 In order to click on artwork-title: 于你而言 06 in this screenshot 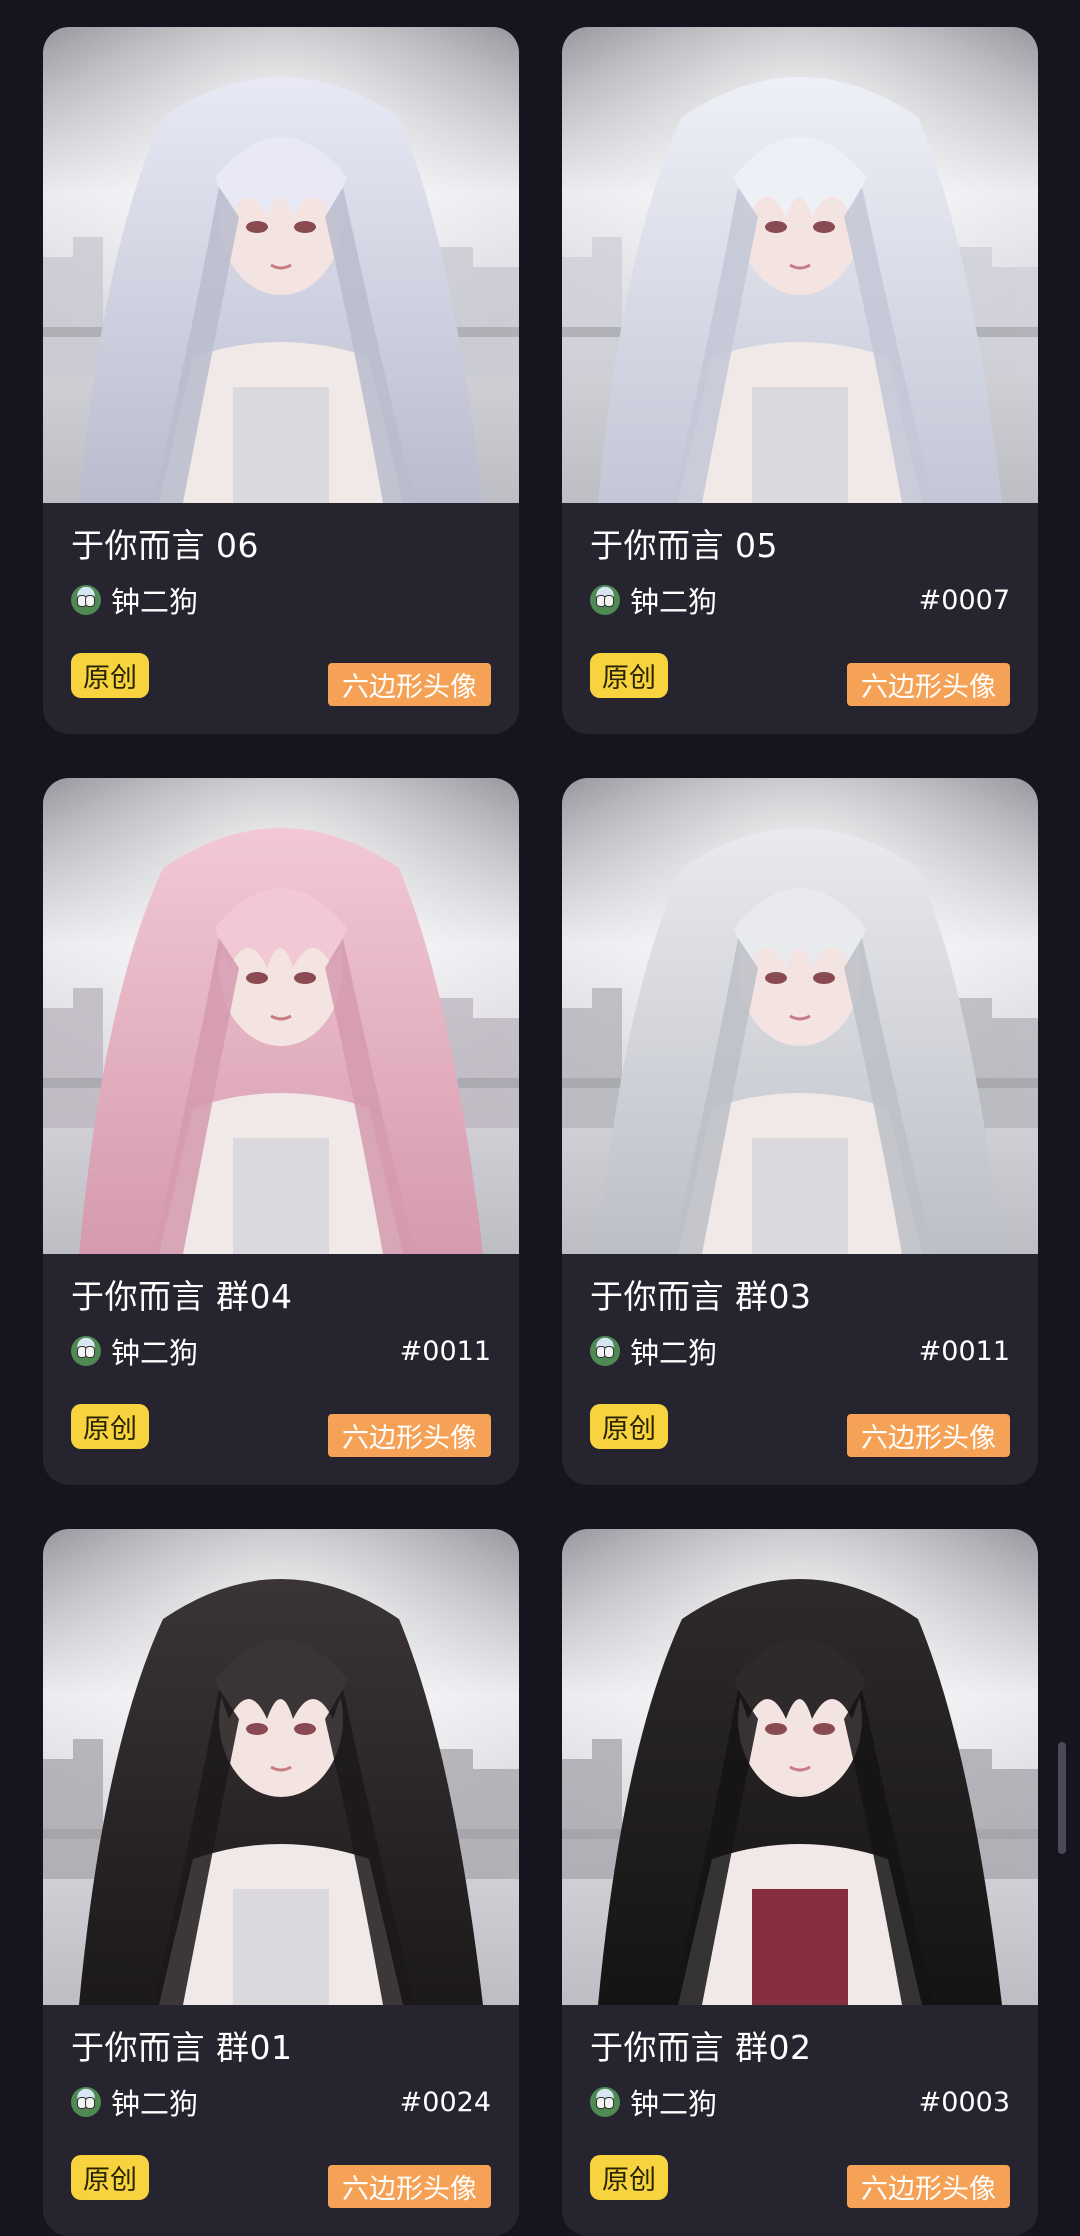, I will do `click(165, 545)`.